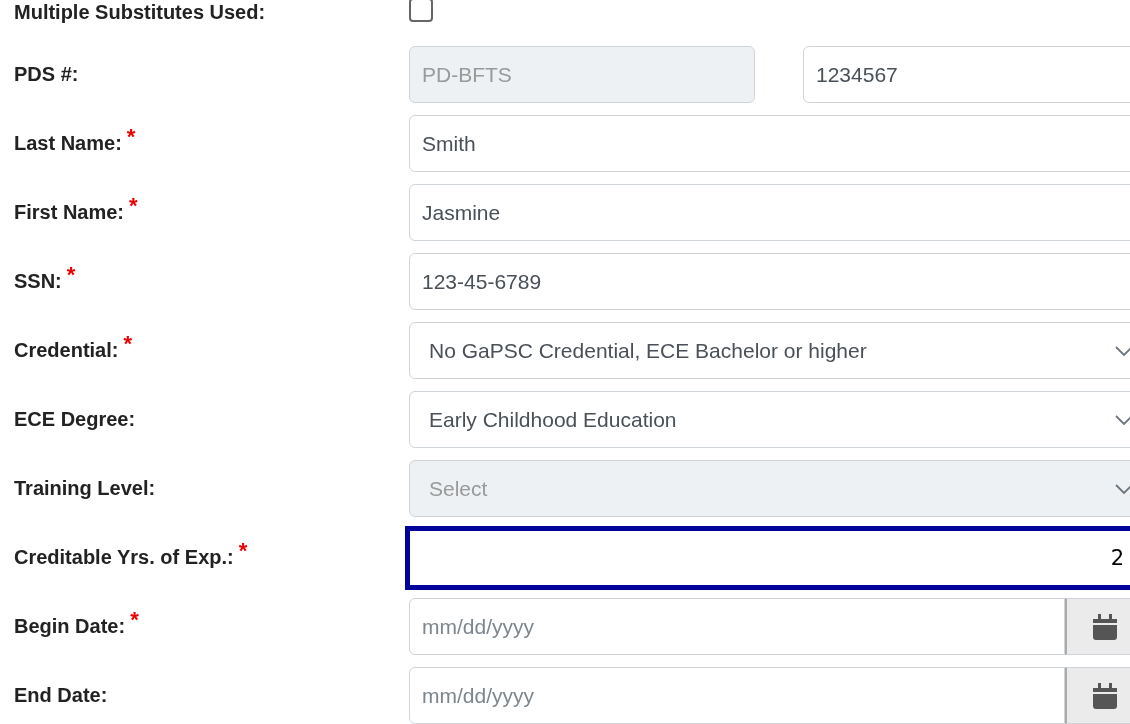 The image size is (1130, 724). Describe the element at coordinates (38, 281) in the screenshot. I see `field-label: SSN:` at that location.